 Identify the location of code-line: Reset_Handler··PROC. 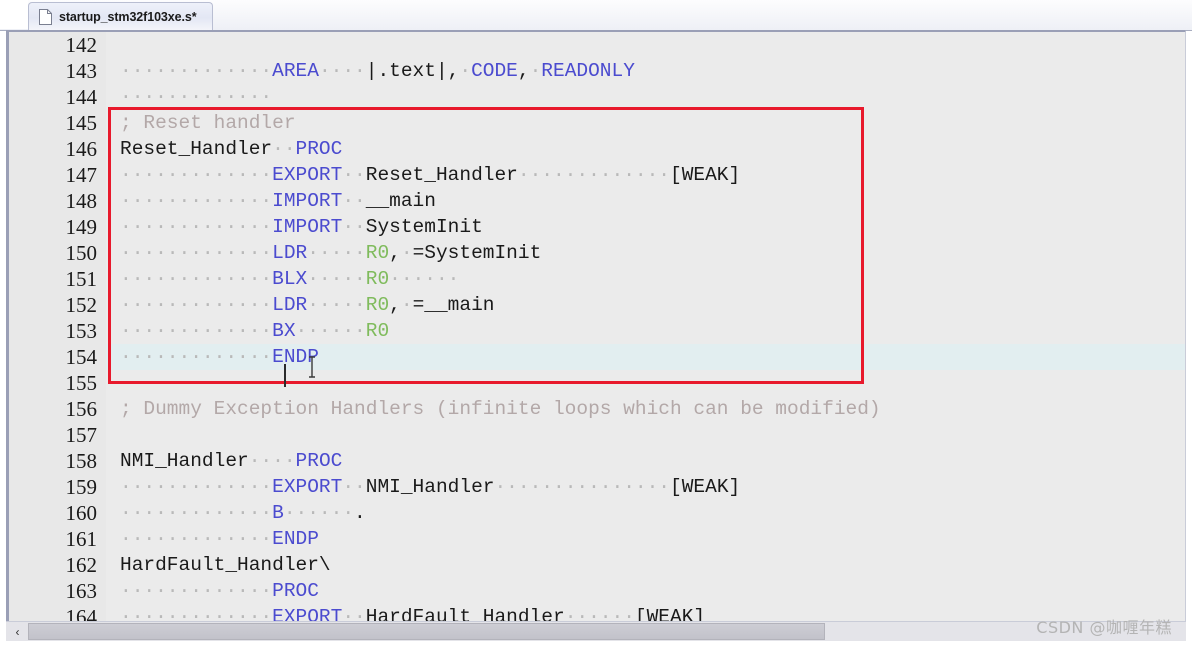
(645, 149).